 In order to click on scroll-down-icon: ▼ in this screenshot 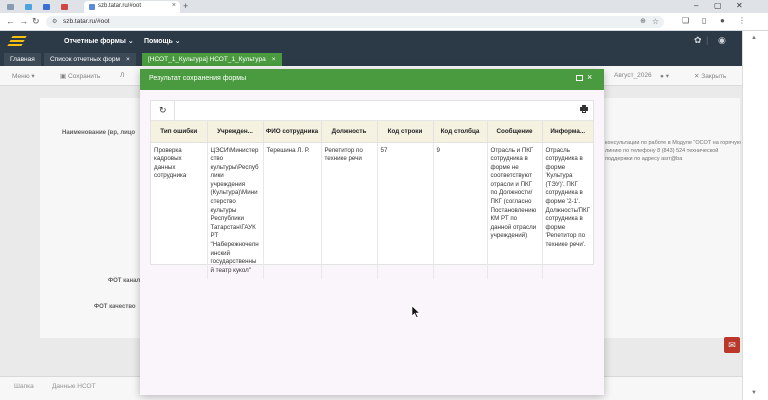, I will do `click(754, 393)`.